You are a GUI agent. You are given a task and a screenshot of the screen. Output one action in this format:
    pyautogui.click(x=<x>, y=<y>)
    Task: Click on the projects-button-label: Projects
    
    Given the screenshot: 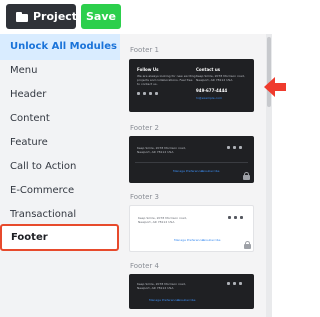 What is the action you would take?
    pyautogui.click(x=58, y=16)
    